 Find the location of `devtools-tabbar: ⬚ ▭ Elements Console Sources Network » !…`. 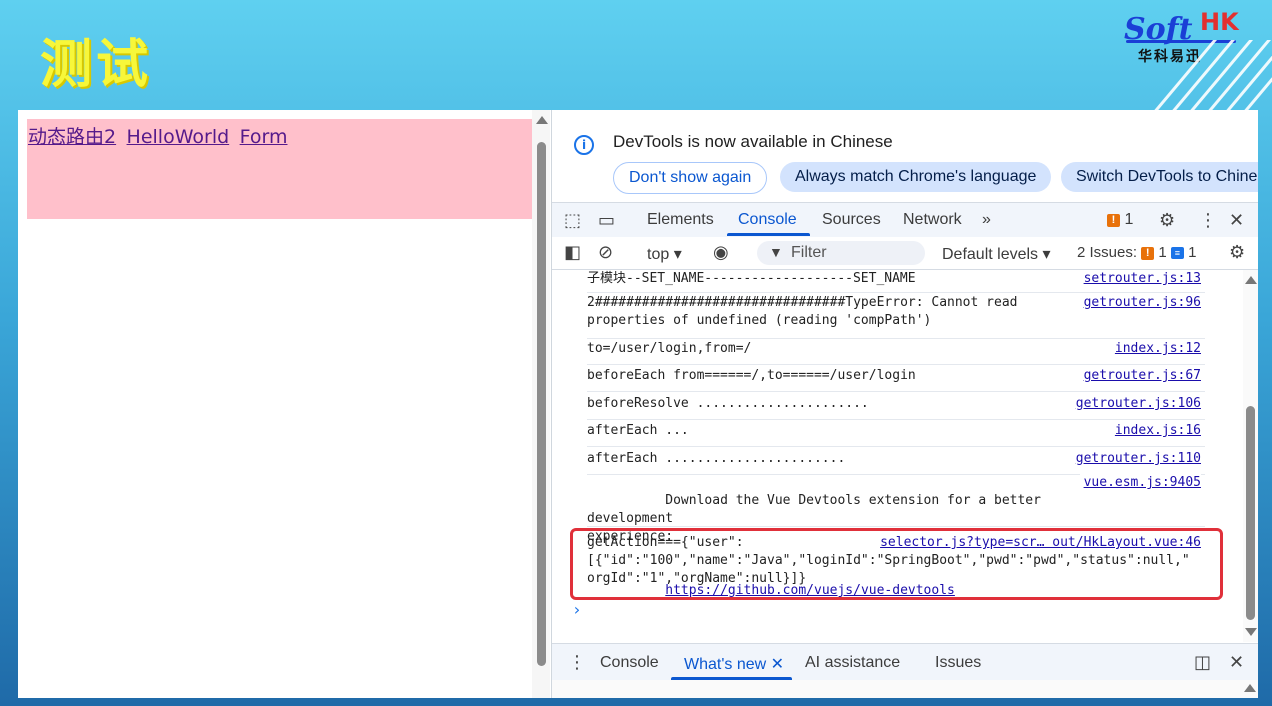

devtools-tabbar: ⬚ ▭ Elements Console Sources Network » !… is located at coordinates (905, 220).